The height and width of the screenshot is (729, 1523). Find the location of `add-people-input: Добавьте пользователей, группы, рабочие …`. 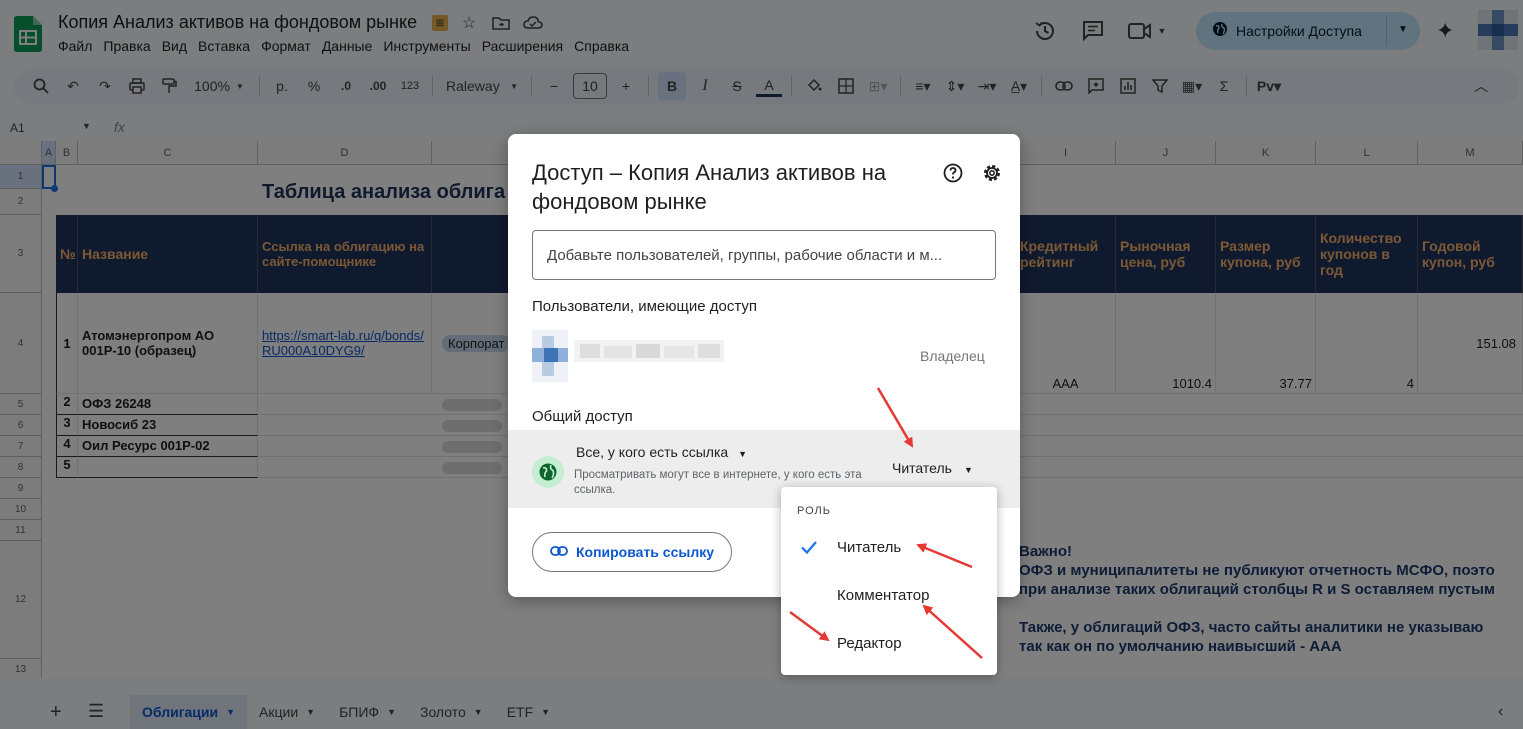

add-people-input: Добавьте пользователей, группы, рабочие … is located at coordinates (764, 255).